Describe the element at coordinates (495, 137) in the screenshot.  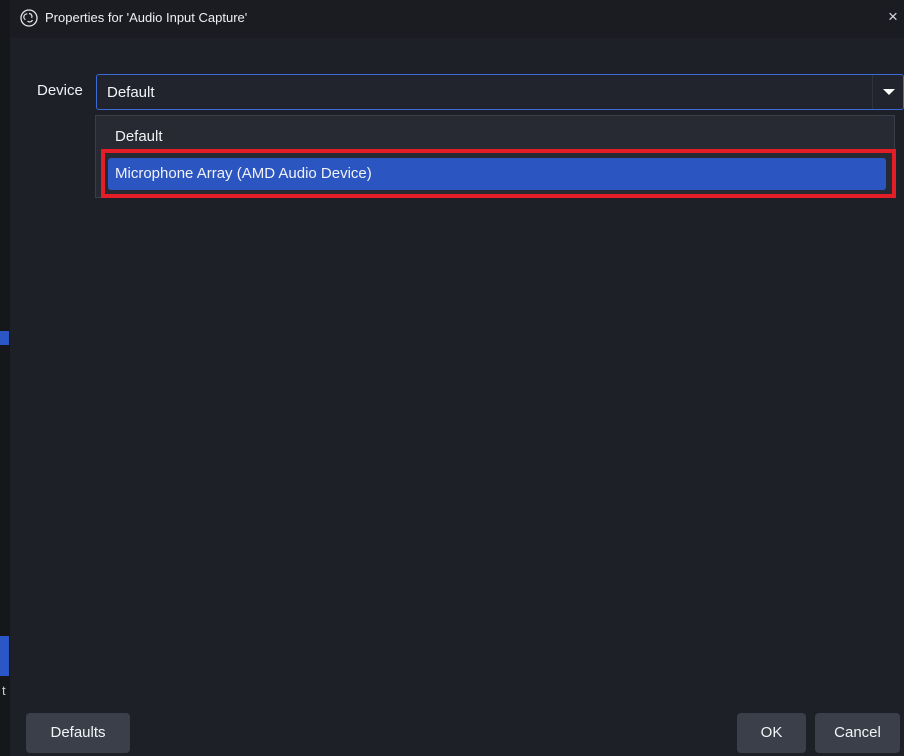
I see `dropdown-option-default: Default` at that location.